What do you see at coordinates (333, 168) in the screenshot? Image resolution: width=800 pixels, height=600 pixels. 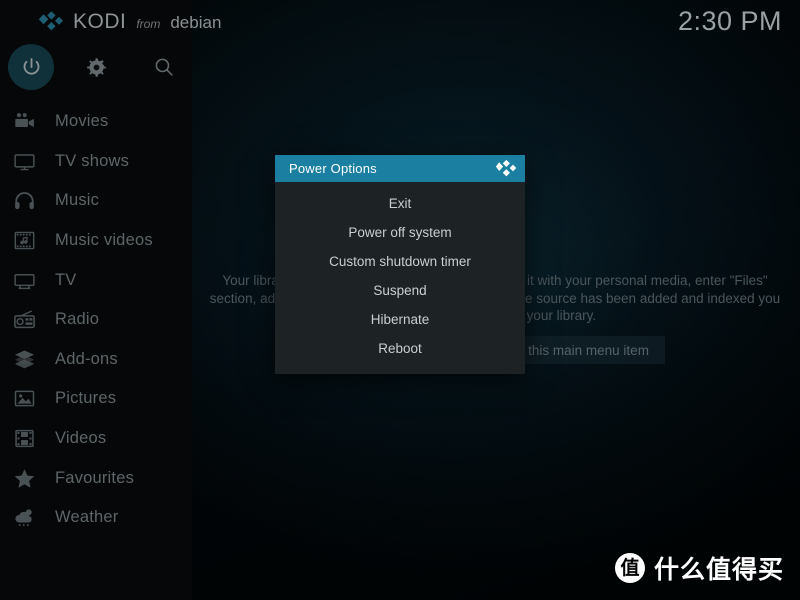 I see `dialog-title: Power Options` at bounding box center [333, 168].